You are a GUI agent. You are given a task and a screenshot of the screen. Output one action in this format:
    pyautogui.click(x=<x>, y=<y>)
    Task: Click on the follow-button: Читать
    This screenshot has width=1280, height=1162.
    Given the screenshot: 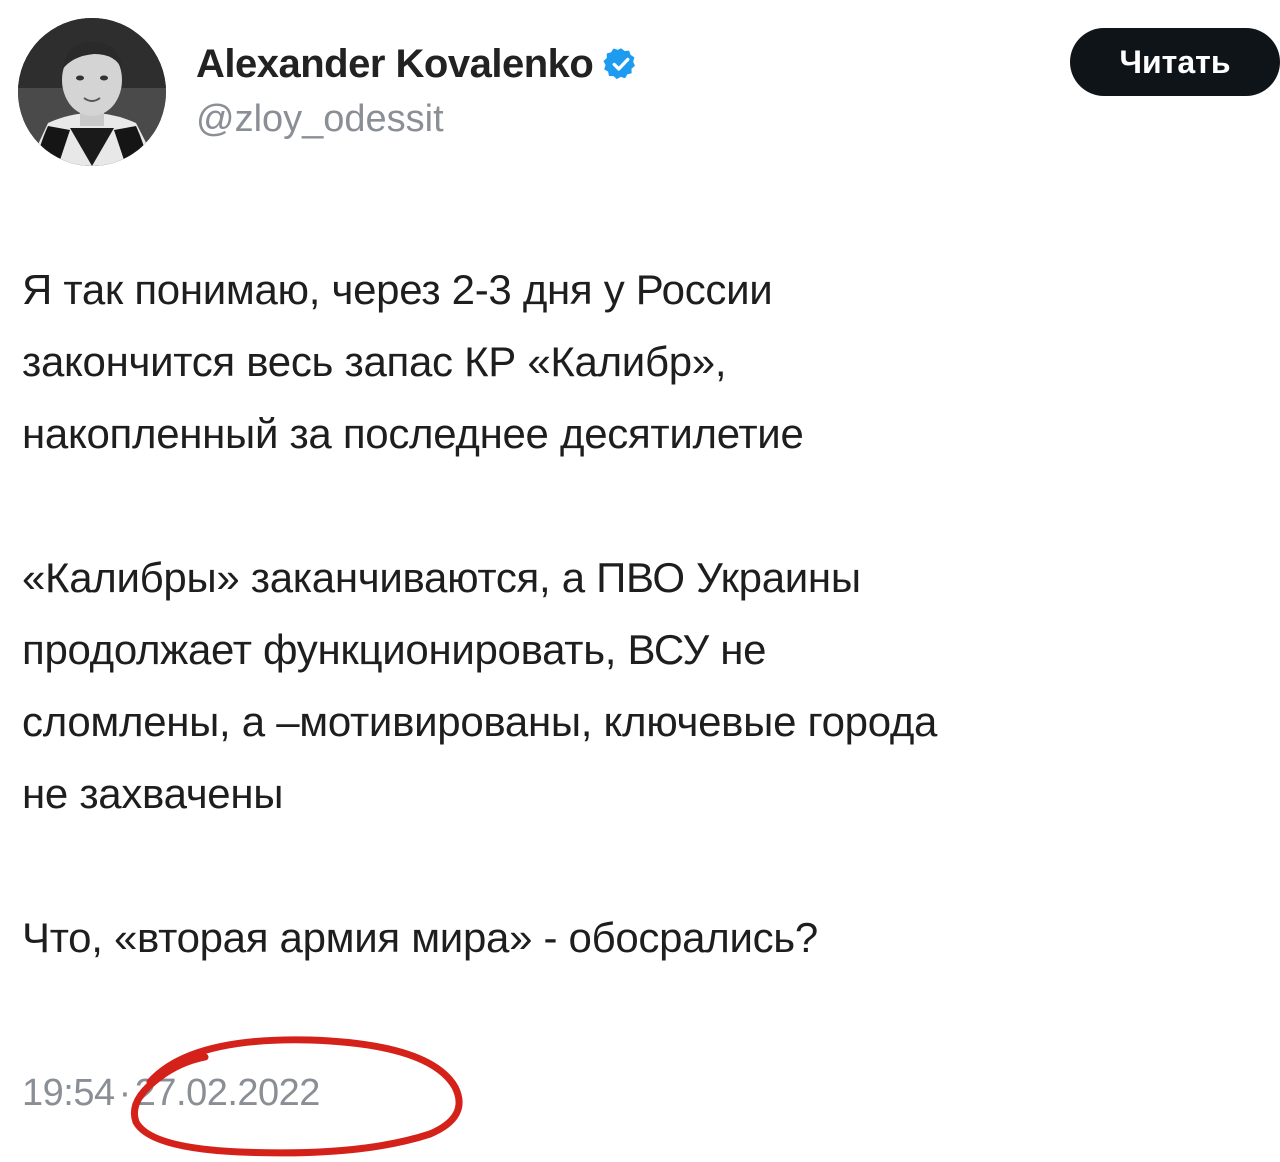 What is the action you would take?
    pyautogui.click(x=1175, y=62)
    